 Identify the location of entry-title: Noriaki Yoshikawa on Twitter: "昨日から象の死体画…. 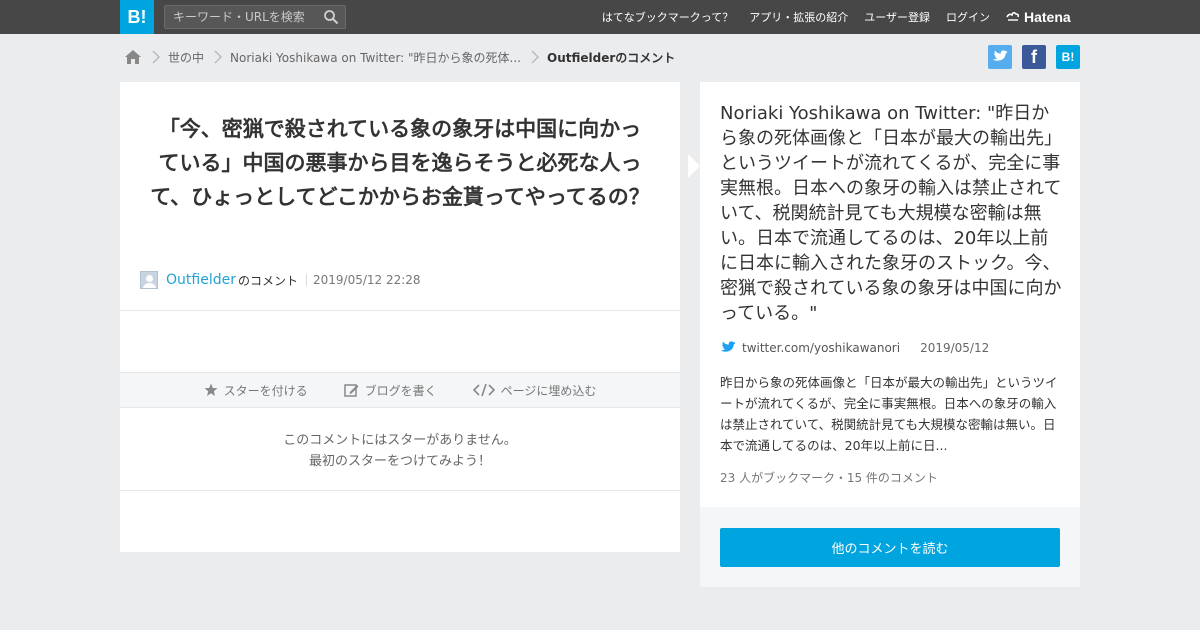
(891, 213).